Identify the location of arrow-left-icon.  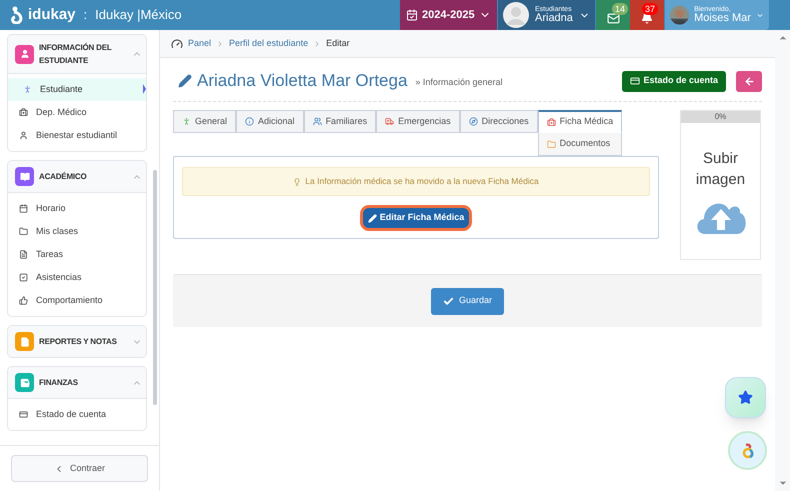
(749, 81).